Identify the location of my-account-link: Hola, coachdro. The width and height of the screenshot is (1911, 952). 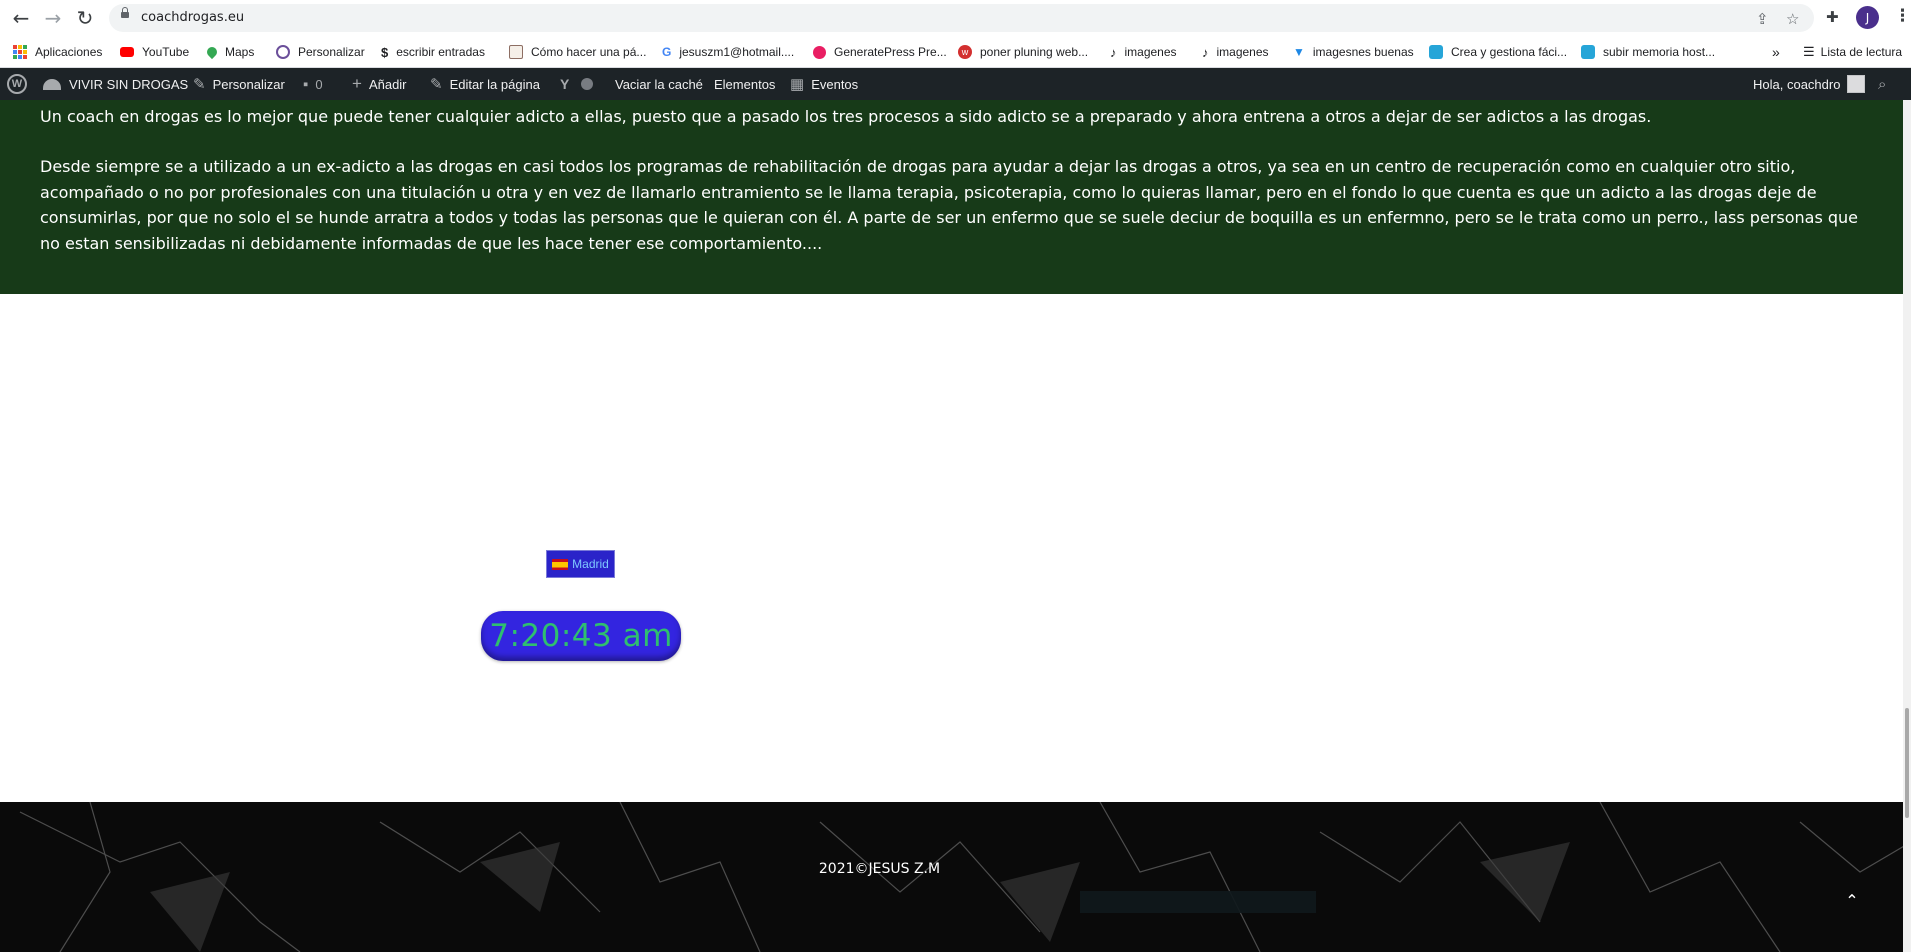
(1809, 84).